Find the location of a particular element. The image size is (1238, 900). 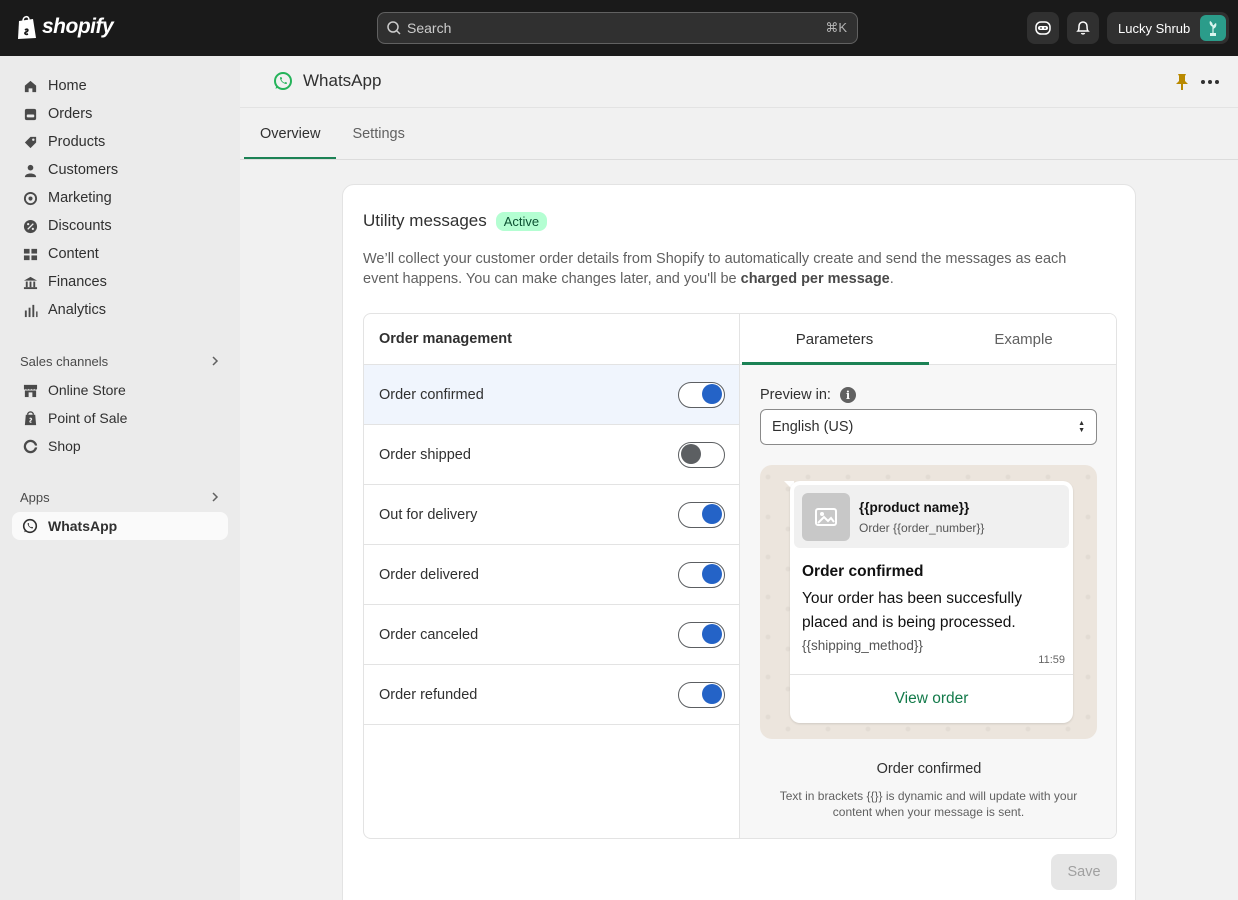

sidebar-item-online-store: Online Store is located at coordinates (120, 390).